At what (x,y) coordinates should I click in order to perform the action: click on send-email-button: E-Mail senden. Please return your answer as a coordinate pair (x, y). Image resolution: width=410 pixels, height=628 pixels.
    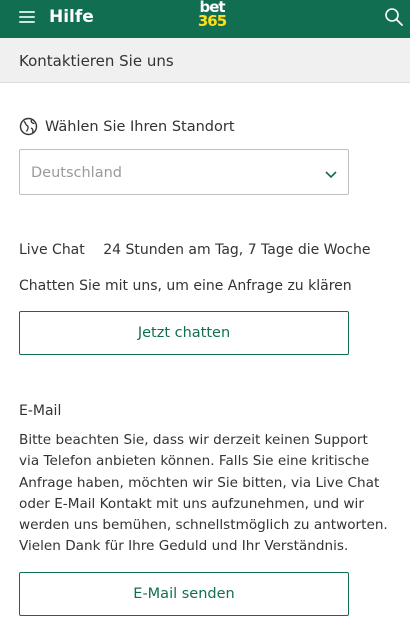
    Looking at the image, I should click on (184, 594).